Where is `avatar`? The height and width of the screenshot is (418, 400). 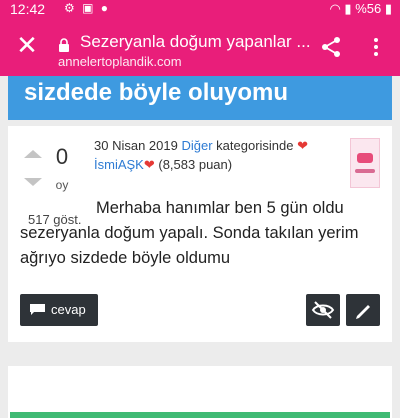
avatar is located at coordinates (365, 163).